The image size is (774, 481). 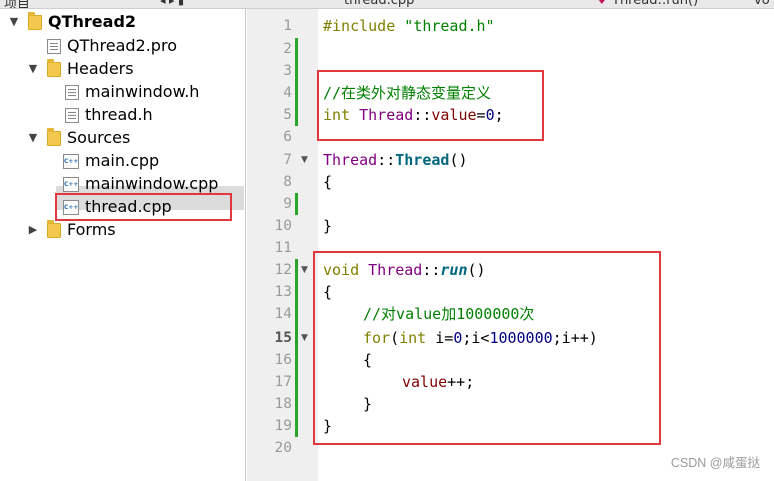 I want to click on tree-pro-file: QThread2.pro, so click(x=120, y=46).